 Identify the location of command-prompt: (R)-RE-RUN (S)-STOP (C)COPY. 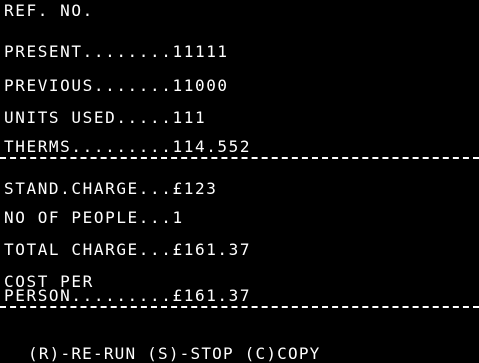
(174, 353).